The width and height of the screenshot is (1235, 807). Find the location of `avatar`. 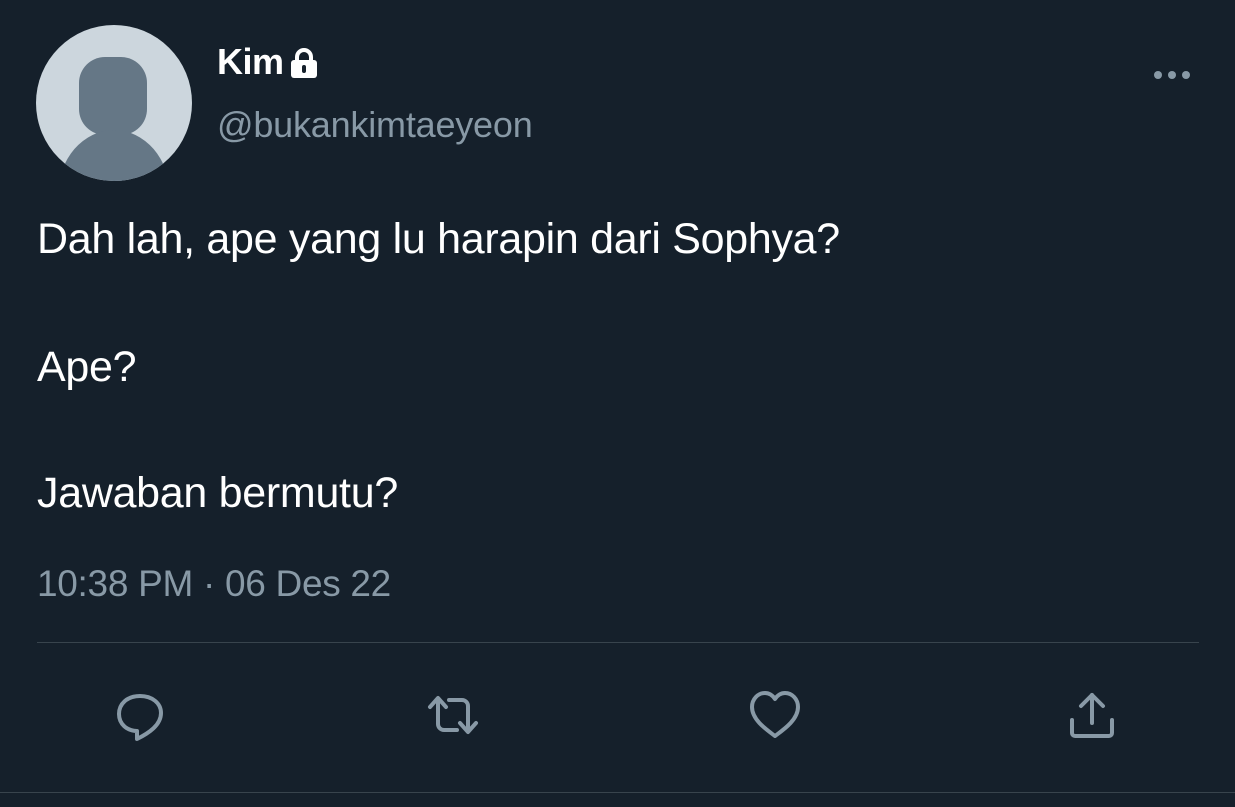

avatar is located at coordinates (114, 103).